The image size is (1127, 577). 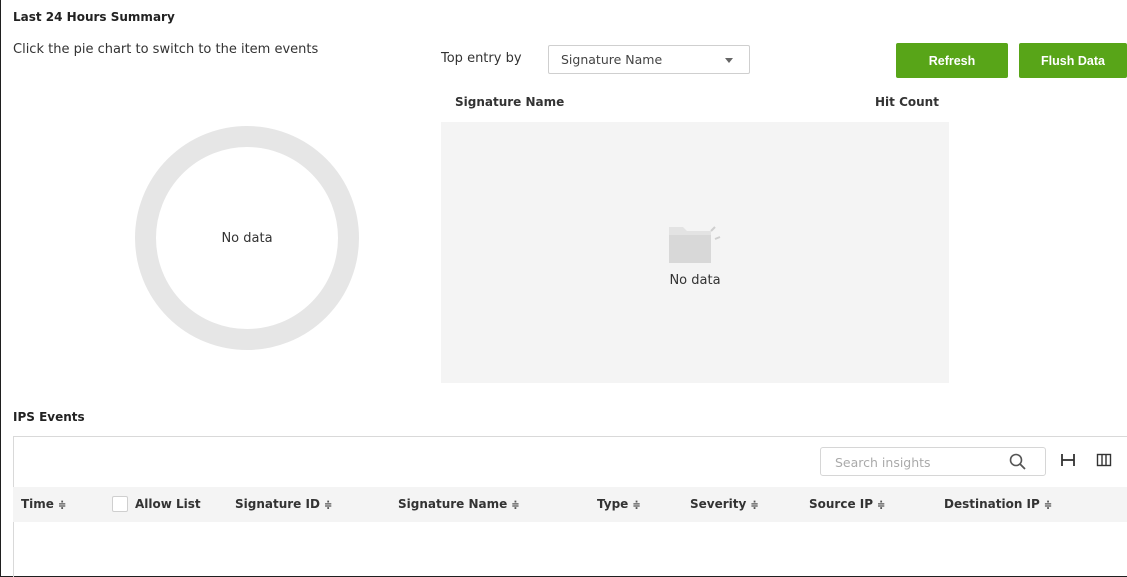 I want to click on header-time-label: Time, so click(x=37, y=504).